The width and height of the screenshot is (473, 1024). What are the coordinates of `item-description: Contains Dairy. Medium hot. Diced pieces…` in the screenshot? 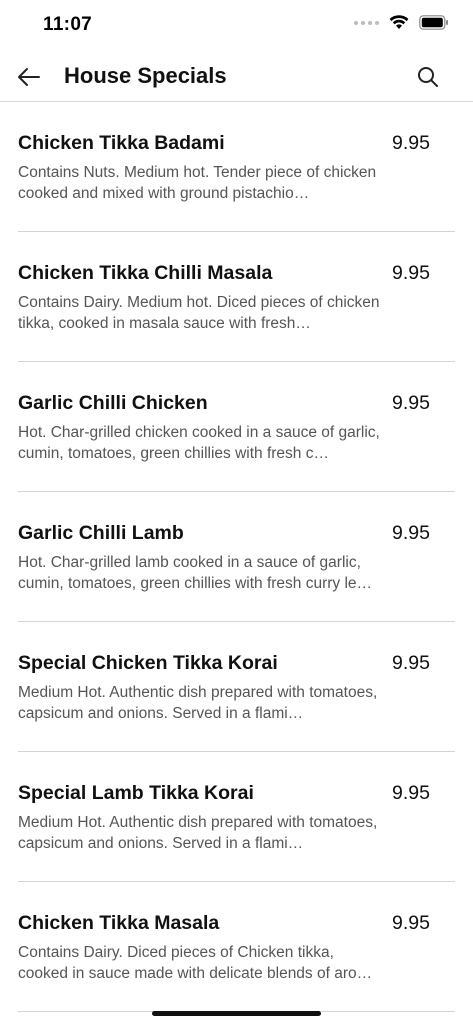 It's located at (199, 313).